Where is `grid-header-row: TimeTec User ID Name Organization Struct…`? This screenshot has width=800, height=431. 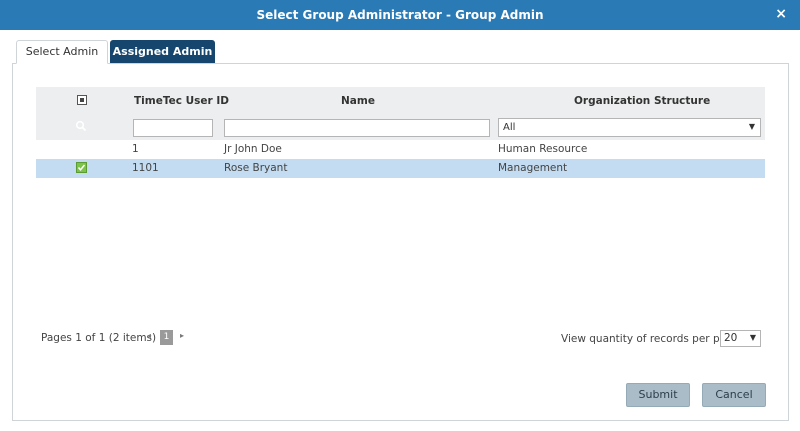 grid-header-row: TimeTec User ID Name Organization Struct… is located at coordinates (400, 101).